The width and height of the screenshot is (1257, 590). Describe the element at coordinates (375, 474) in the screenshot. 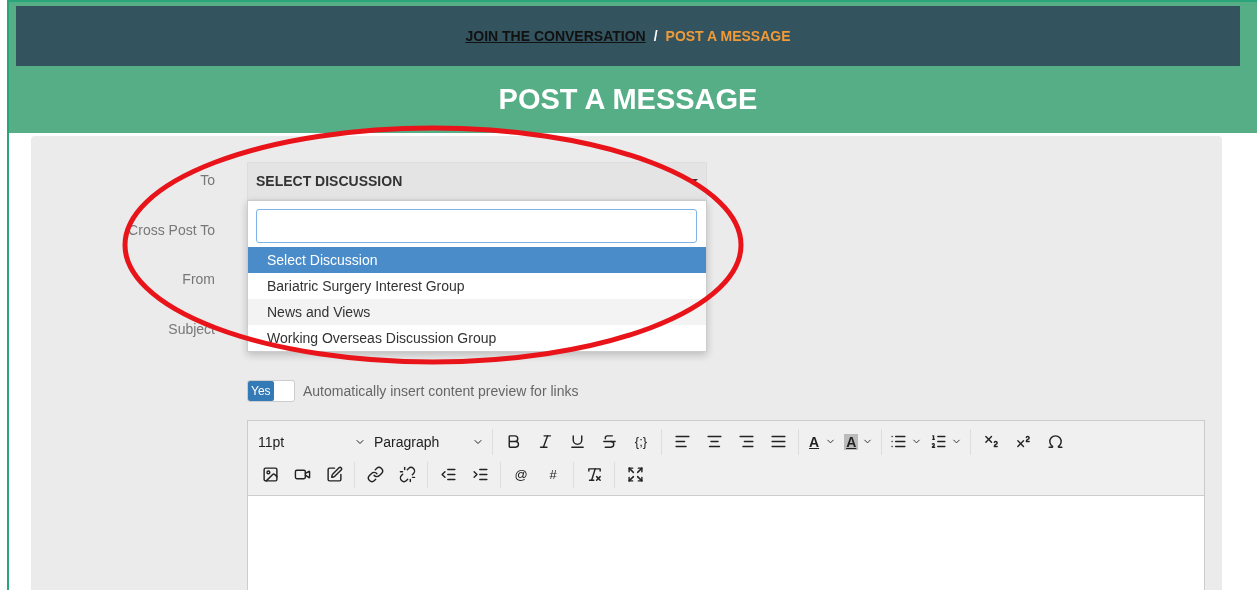

I see `link-icon` at that location.